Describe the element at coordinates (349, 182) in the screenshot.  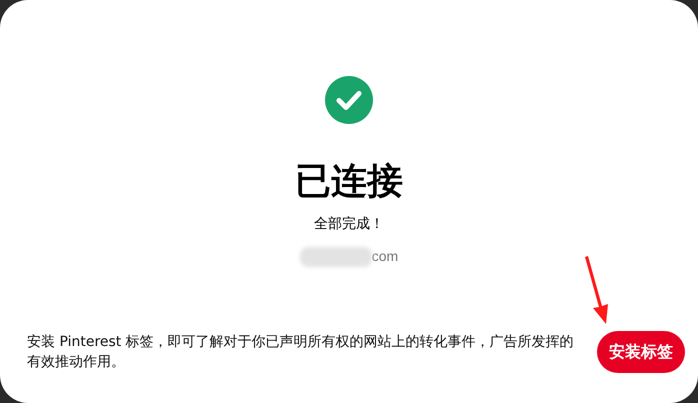
I see `dialog-title: 已连接` at that location.